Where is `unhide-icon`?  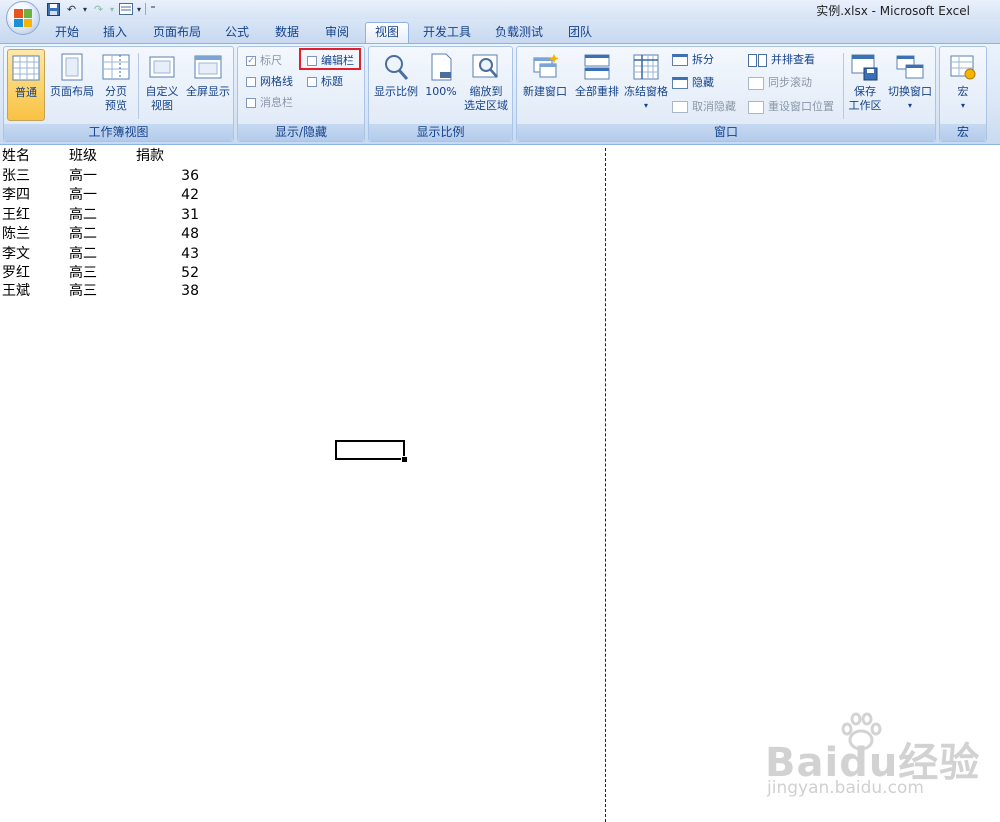 unhide-icon is located at coordinates (680, 107).